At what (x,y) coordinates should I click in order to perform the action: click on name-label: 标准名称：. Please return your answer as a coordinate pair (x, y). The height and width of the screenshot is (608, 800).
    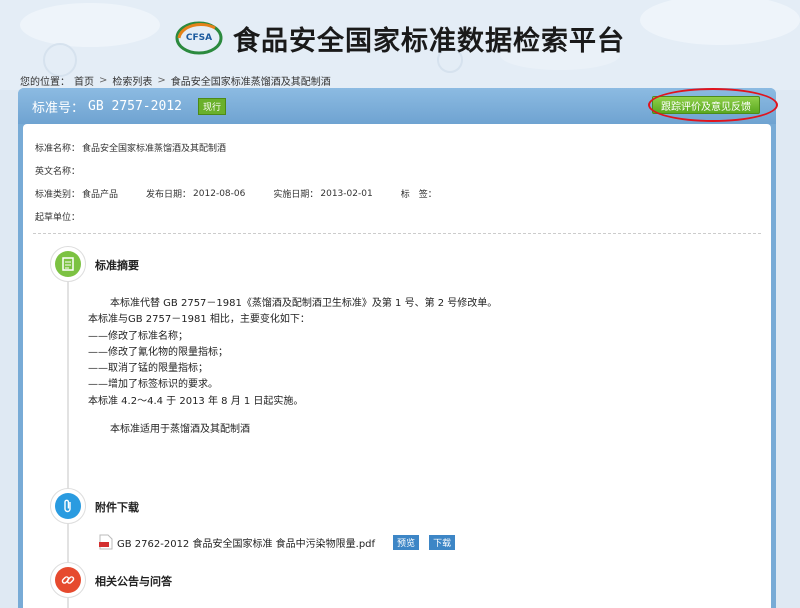
    Looking at the image, I should click on (58, 149).